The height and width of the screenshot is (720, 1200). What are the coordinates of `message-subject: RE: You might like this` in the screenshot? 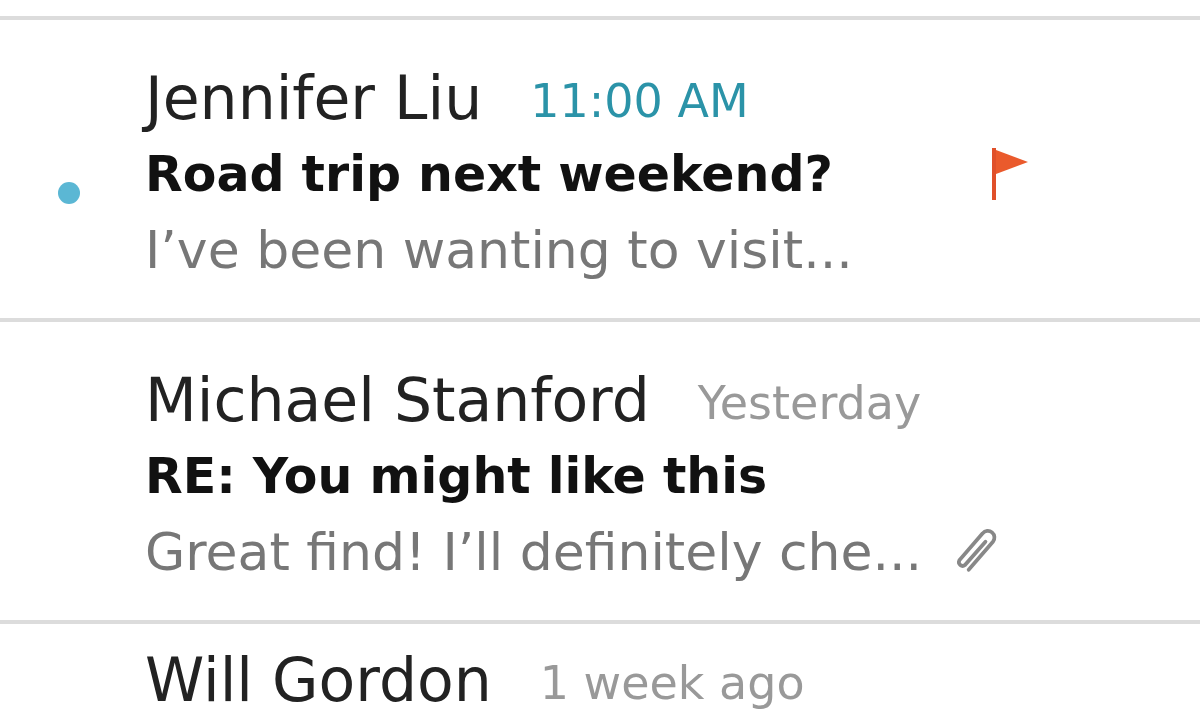 It's located at (456, 476).